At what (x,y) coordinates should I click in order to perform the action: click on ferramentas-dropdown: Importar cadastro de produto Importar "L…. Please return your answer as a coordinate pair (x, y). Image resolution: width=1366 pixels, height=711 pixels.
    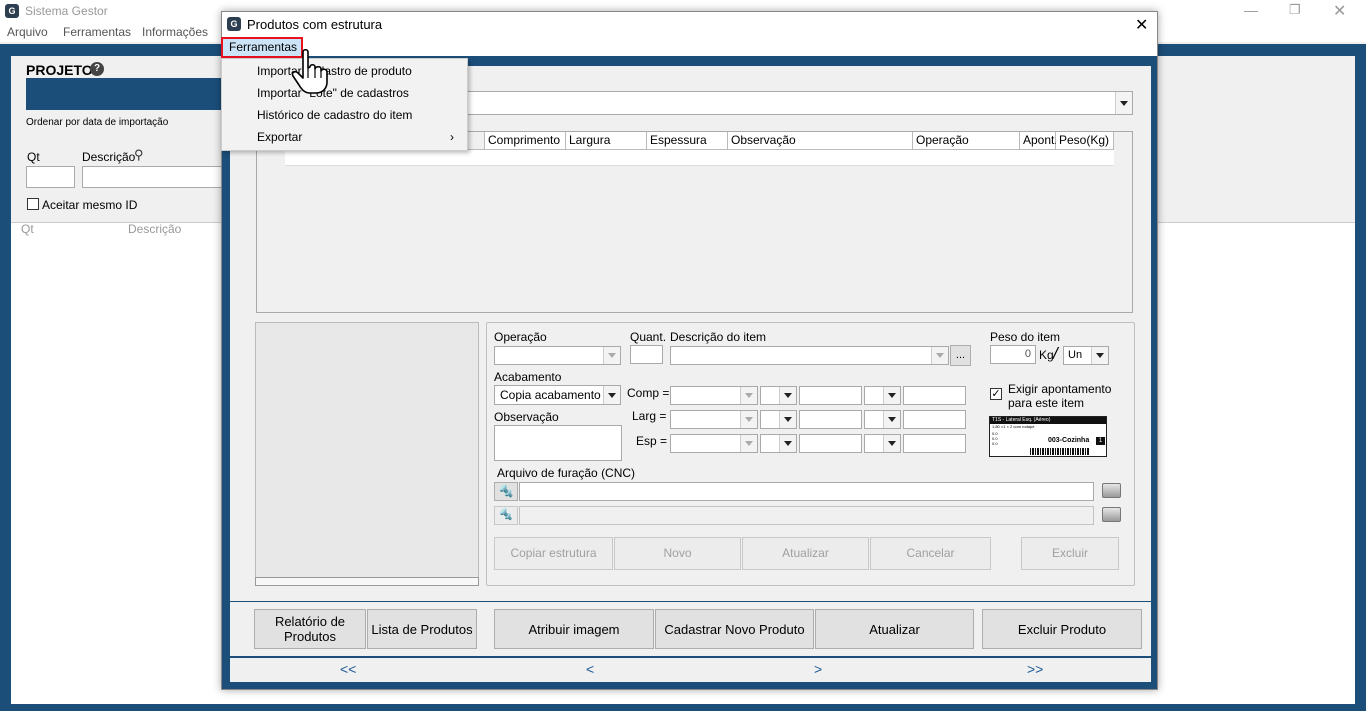
    Looking at the image, I should click on (344, 104).